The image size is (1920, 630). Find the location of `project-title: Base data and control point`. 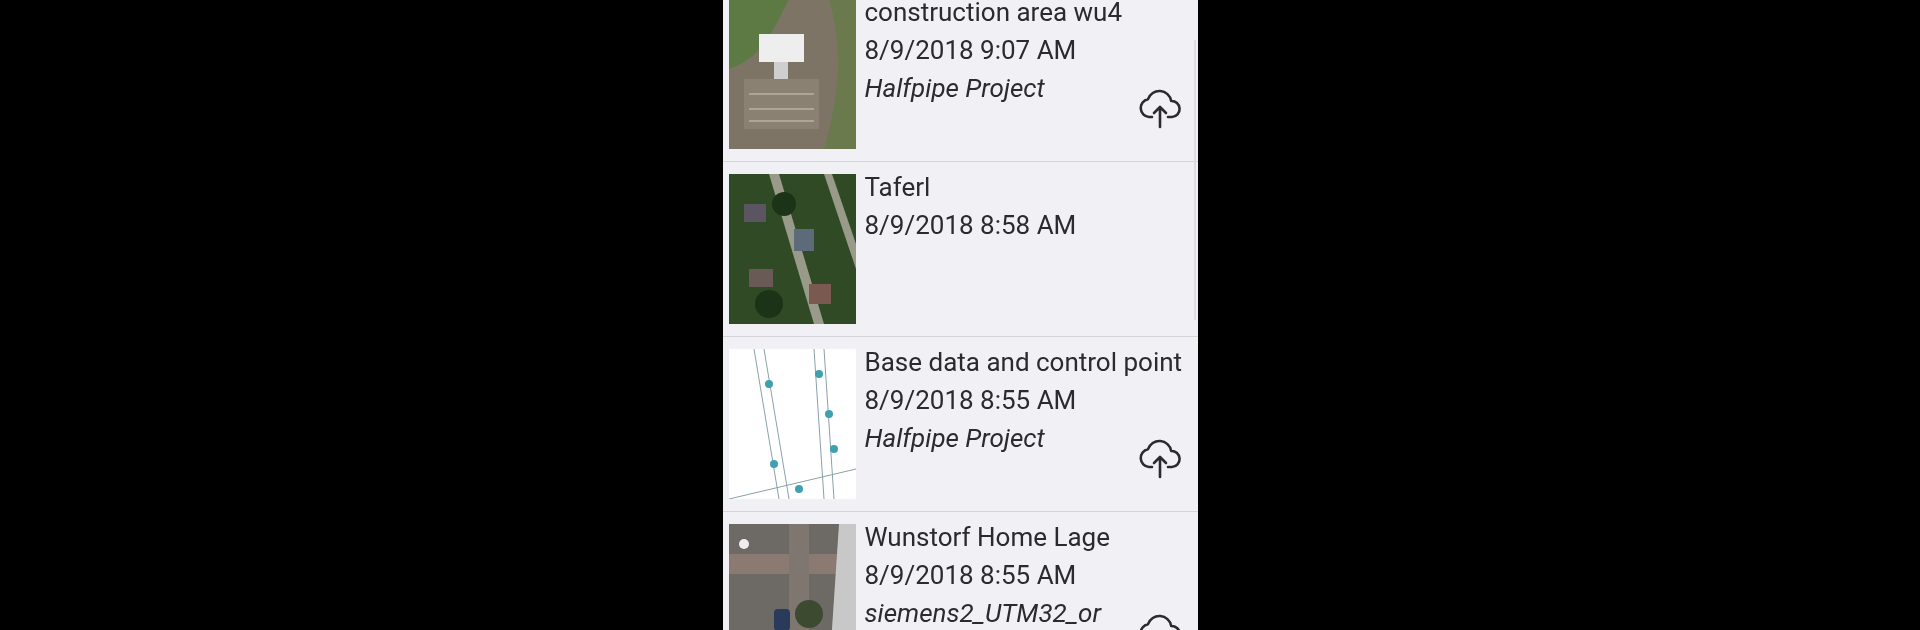

project-title: Base data and control point is located at coordinates (1023, 362).